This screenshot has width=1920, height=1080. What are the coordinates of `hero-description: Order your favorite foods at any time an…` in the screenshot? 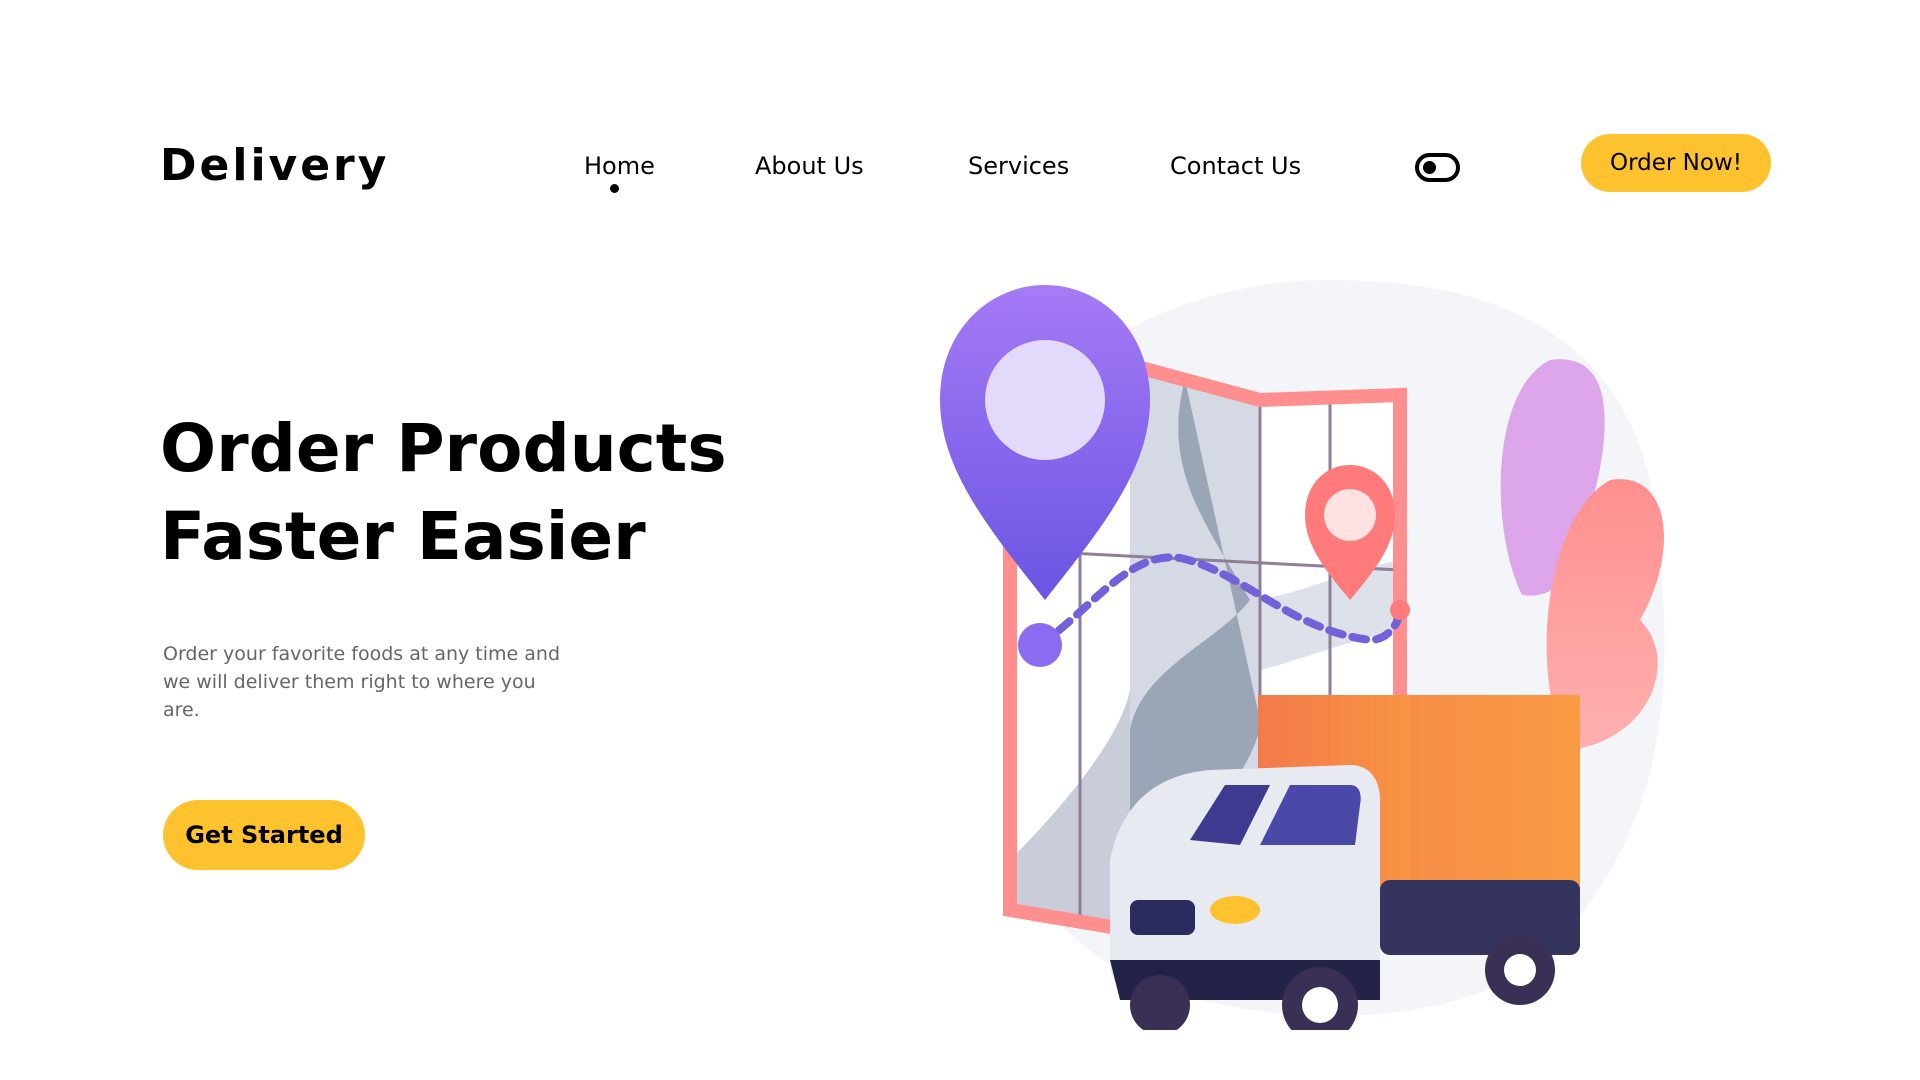 It's located at (362, 682).